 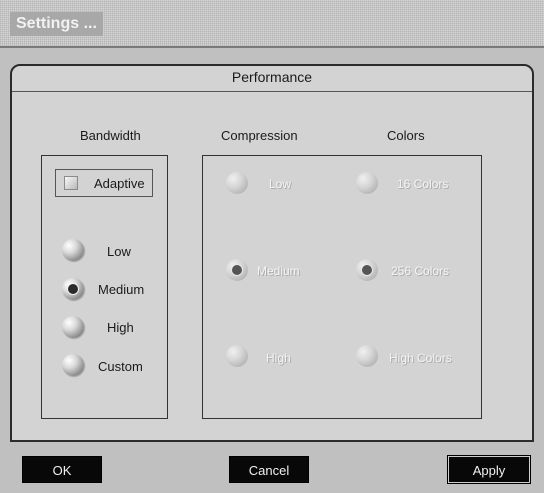 I want to click on bandwidth-group: Adaptive Low Medium High Custom, so click(x=104, y=287).